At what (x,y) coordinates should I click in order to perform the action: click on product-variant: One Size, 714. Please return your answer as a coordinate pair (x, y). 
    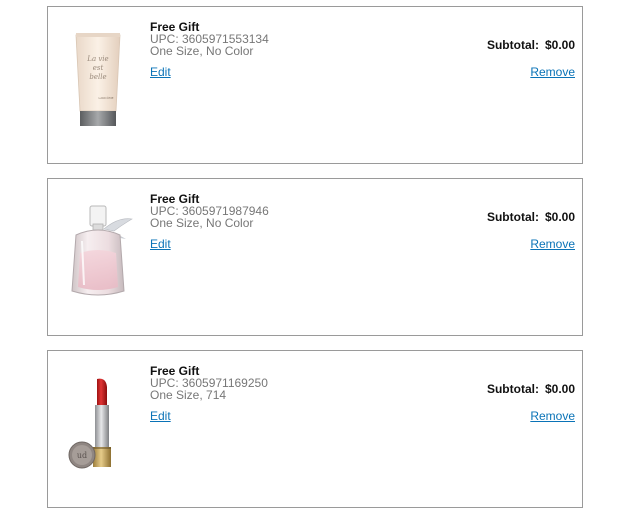
    Looking at the image, I should click on (188, 395).